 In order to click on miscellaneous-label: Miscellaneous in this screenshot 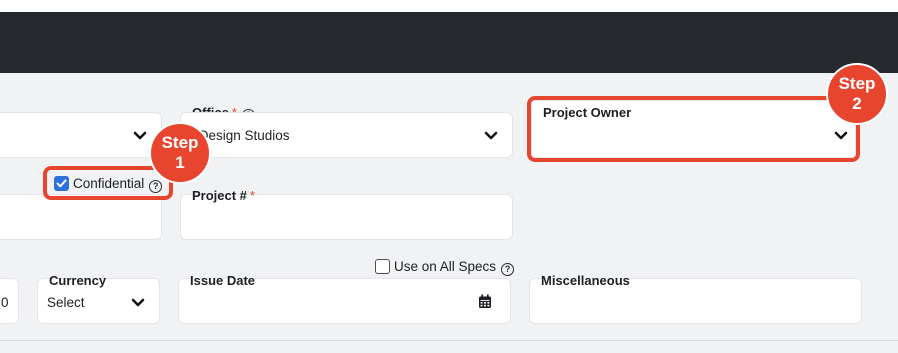, I will do `click(585, 280)`.